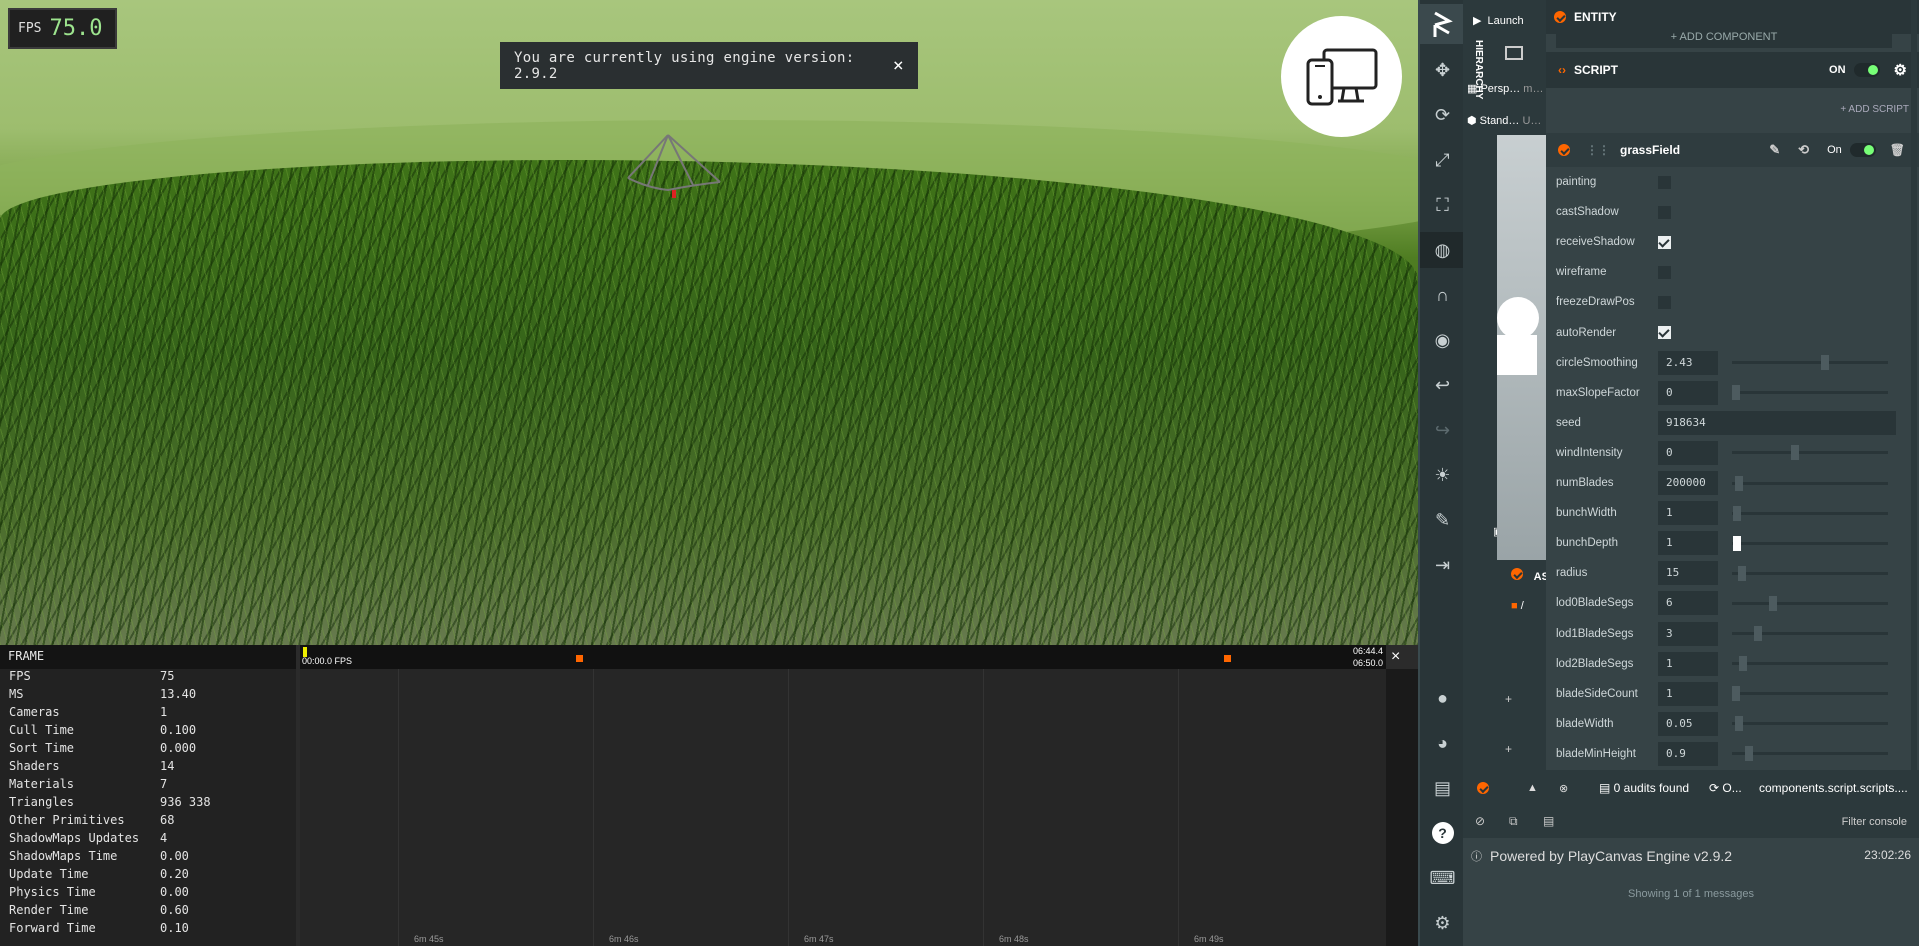 This screenshot has height=946, width=1919. What do you see at coordinates (1688, 723) in the screenshot?
I see `attribute-number-field: 0.05` at bounding box center [1688, 723].